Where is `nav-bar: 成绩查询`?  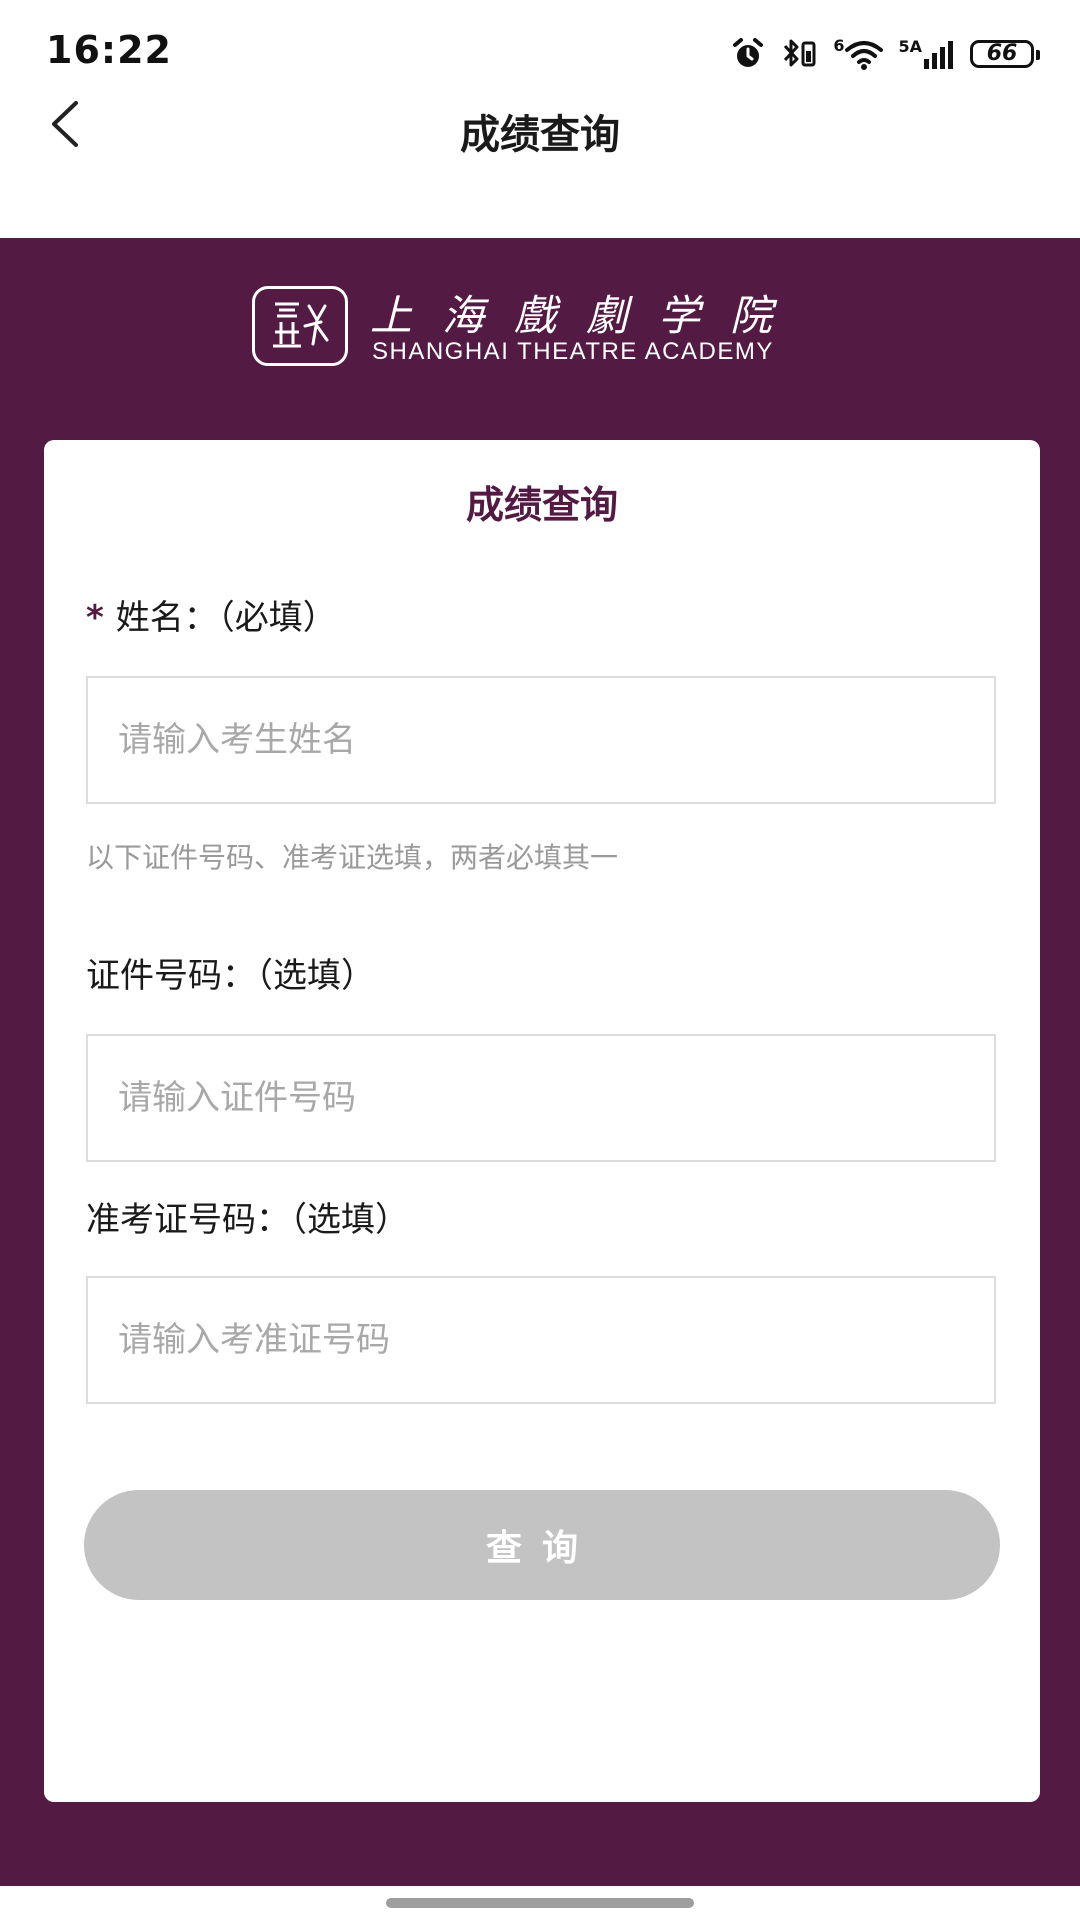 nav-bar: 成绩查询 is located at coordinates (540, 150).